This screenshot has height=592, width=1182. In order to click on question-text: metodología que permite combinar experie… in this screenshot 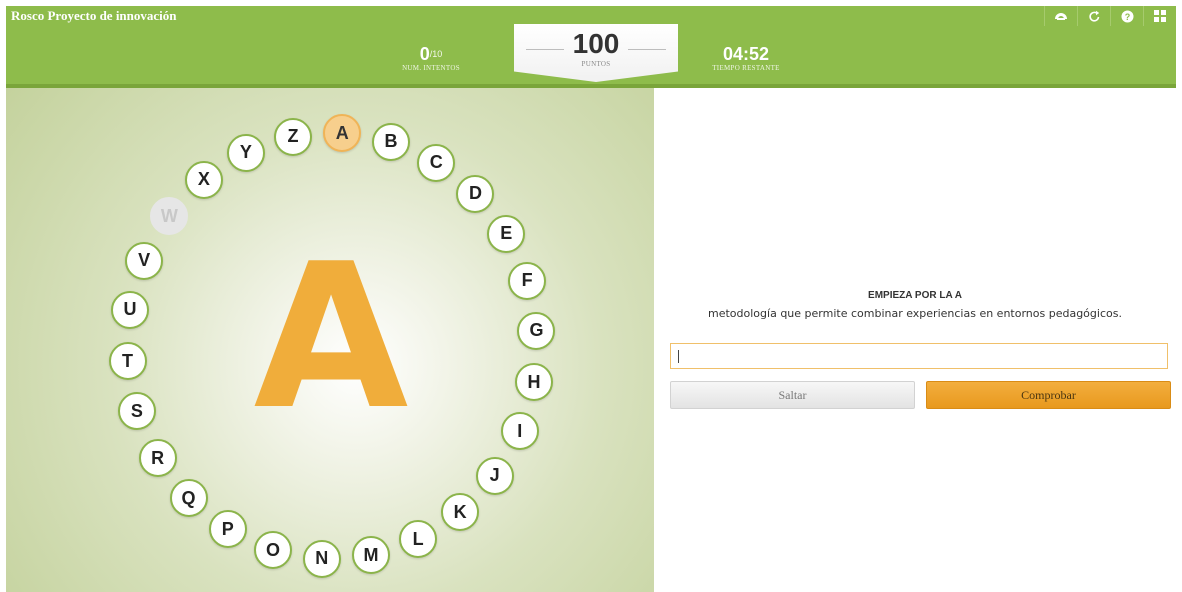, I will do `click(915, 313)`.